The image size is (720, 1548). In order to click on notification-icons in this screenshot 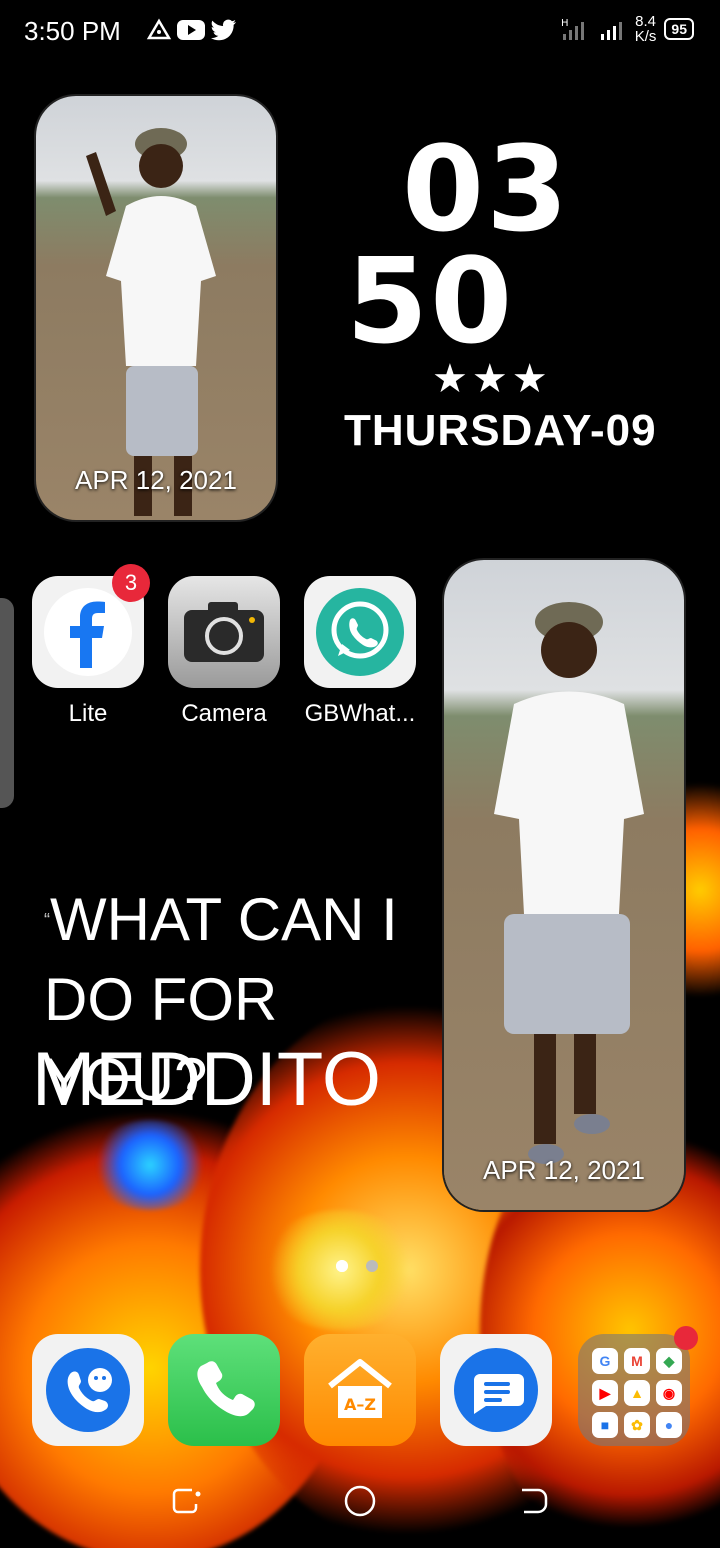, I will do `click(192, 30)`.